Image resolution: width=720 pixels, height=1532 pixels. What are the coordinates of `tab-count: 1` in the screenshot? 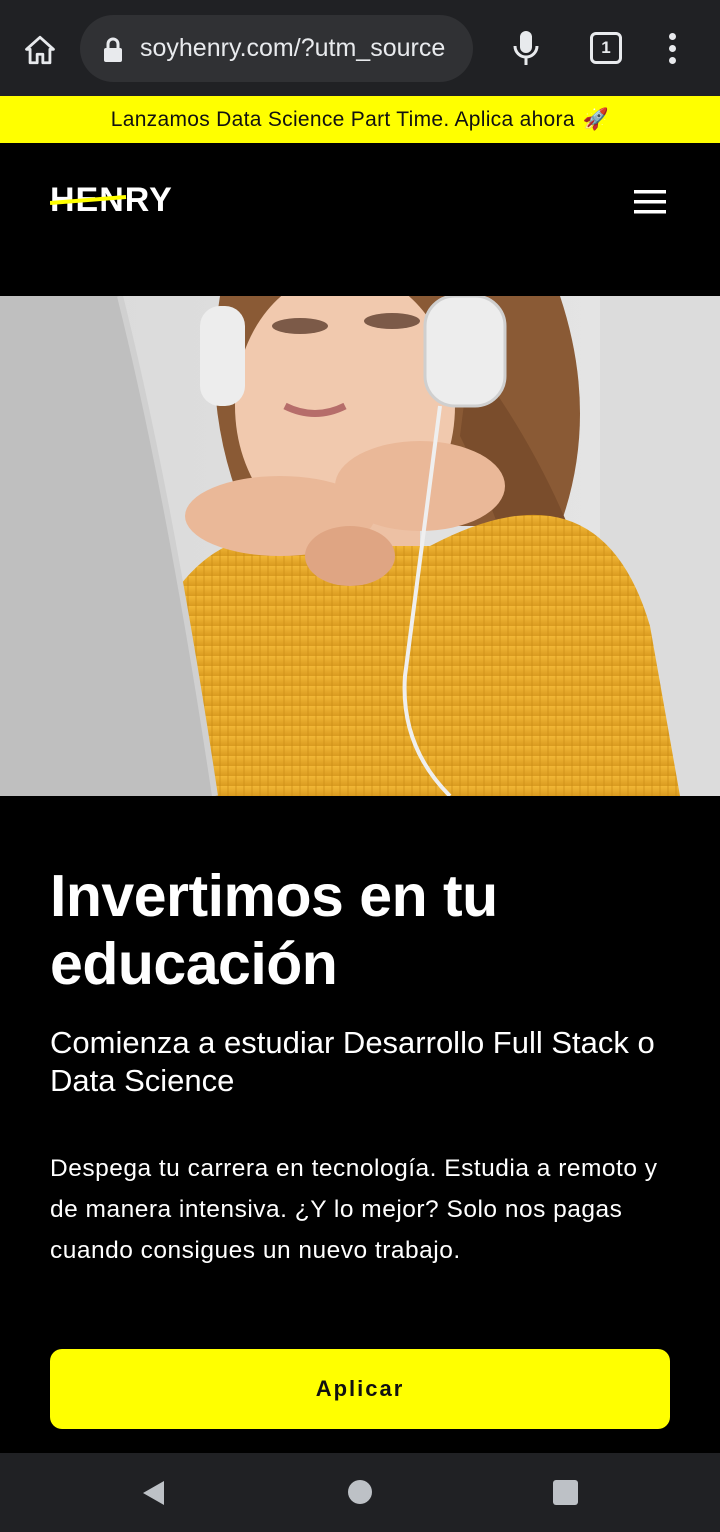 It's located at (606, 48).